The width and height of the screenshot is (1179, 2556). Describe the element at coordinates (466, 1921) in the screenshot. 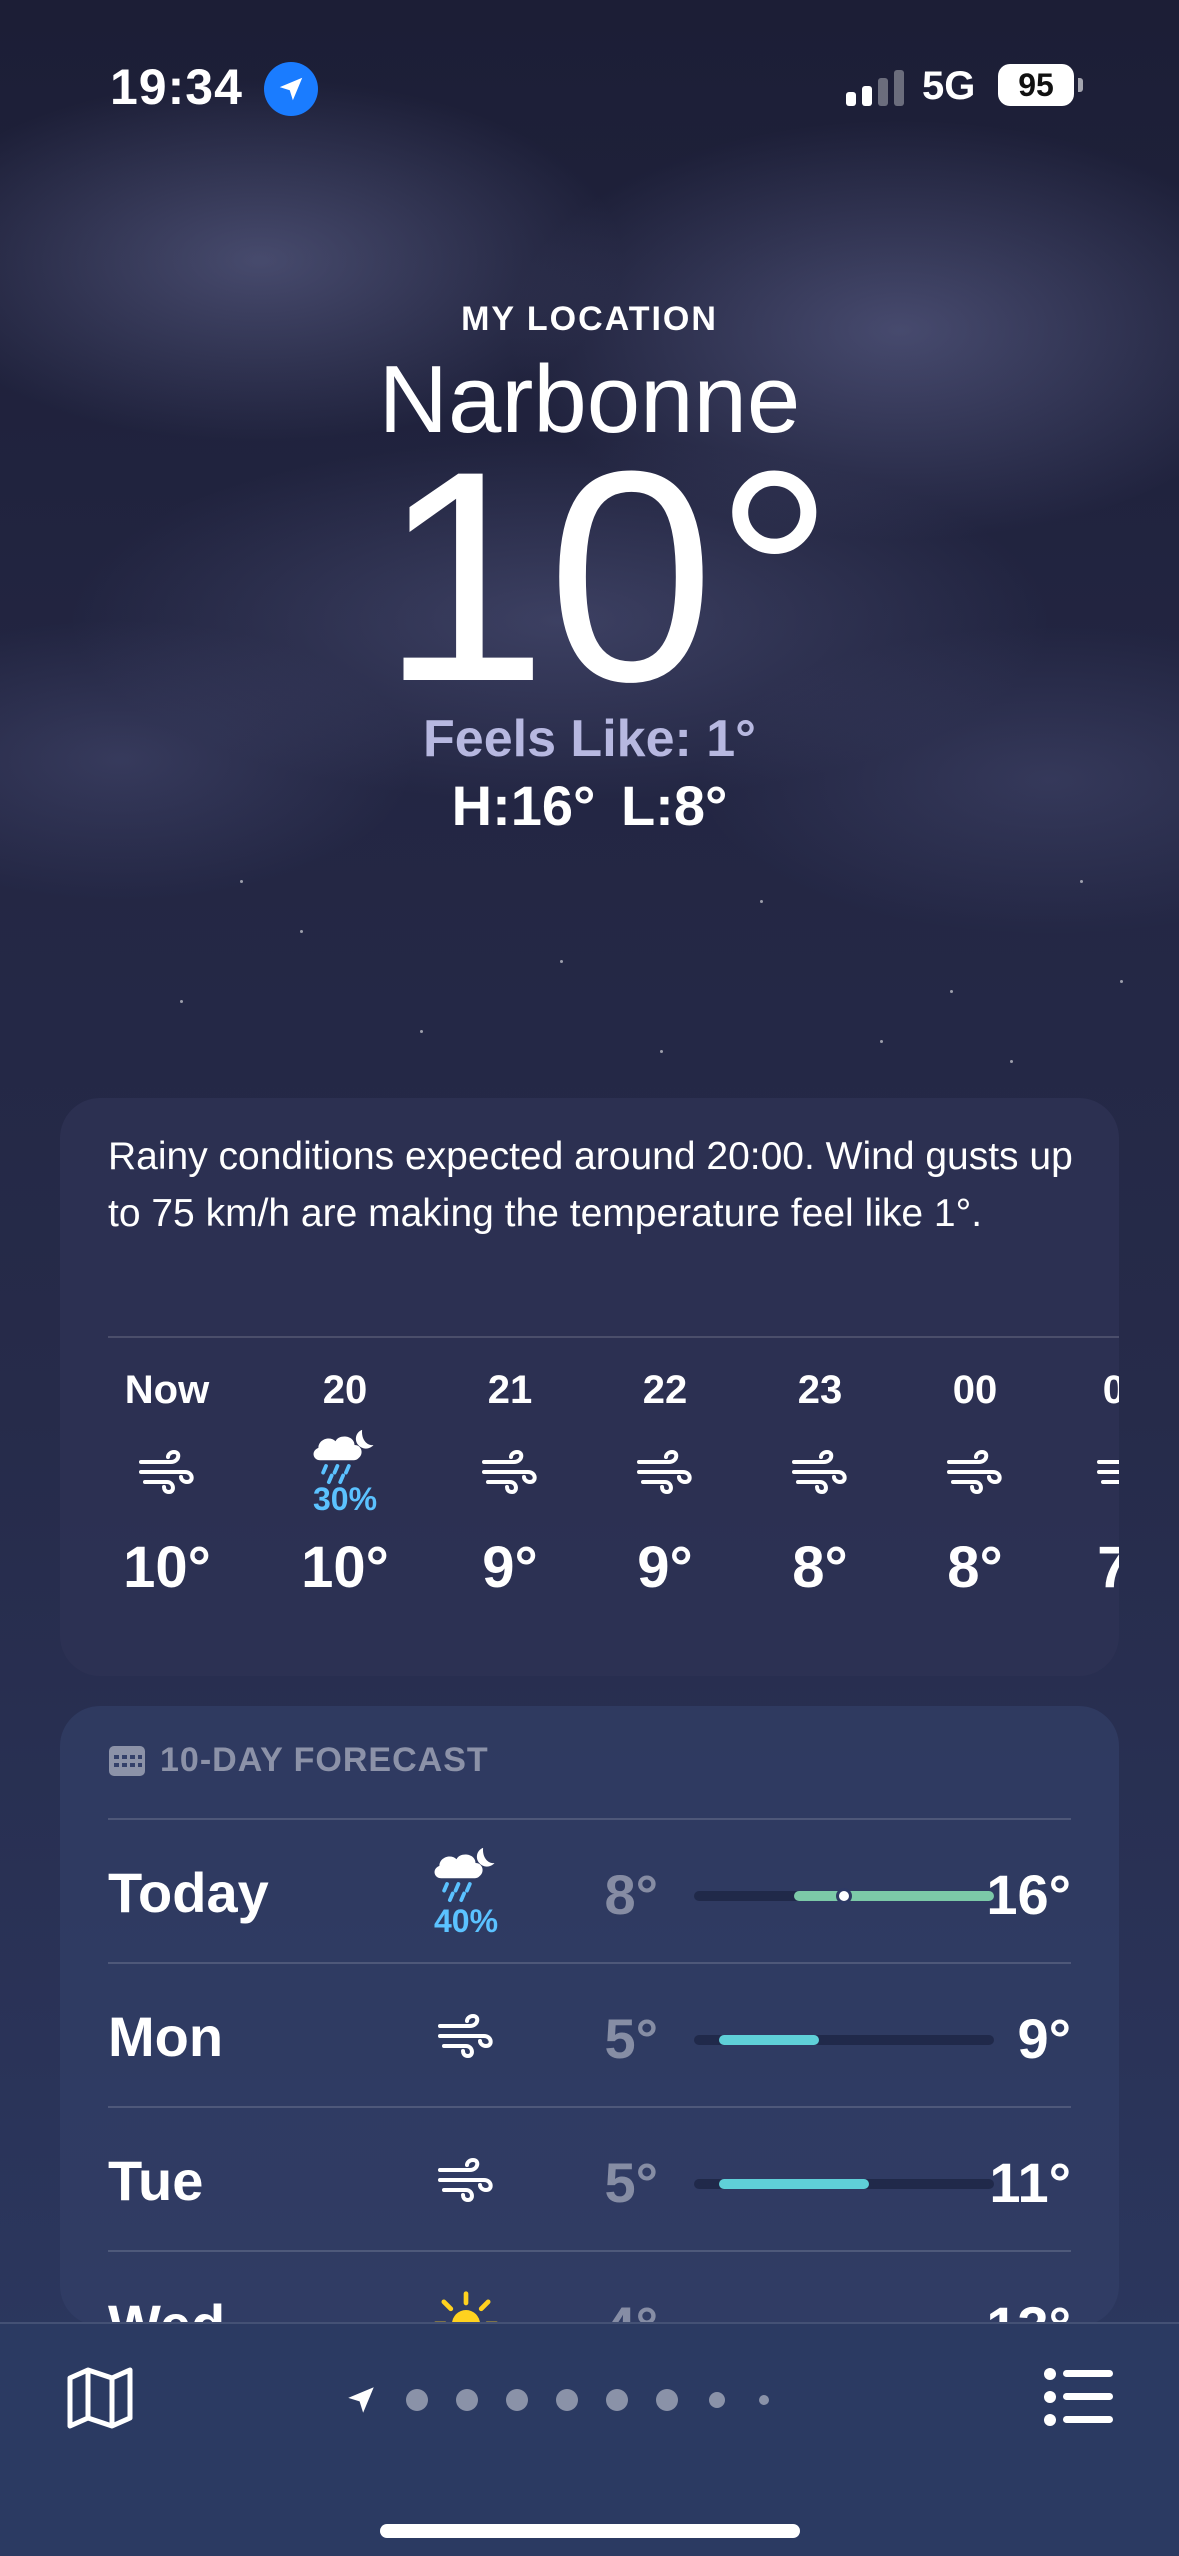

I see `precip-chance: 40%` at that location.